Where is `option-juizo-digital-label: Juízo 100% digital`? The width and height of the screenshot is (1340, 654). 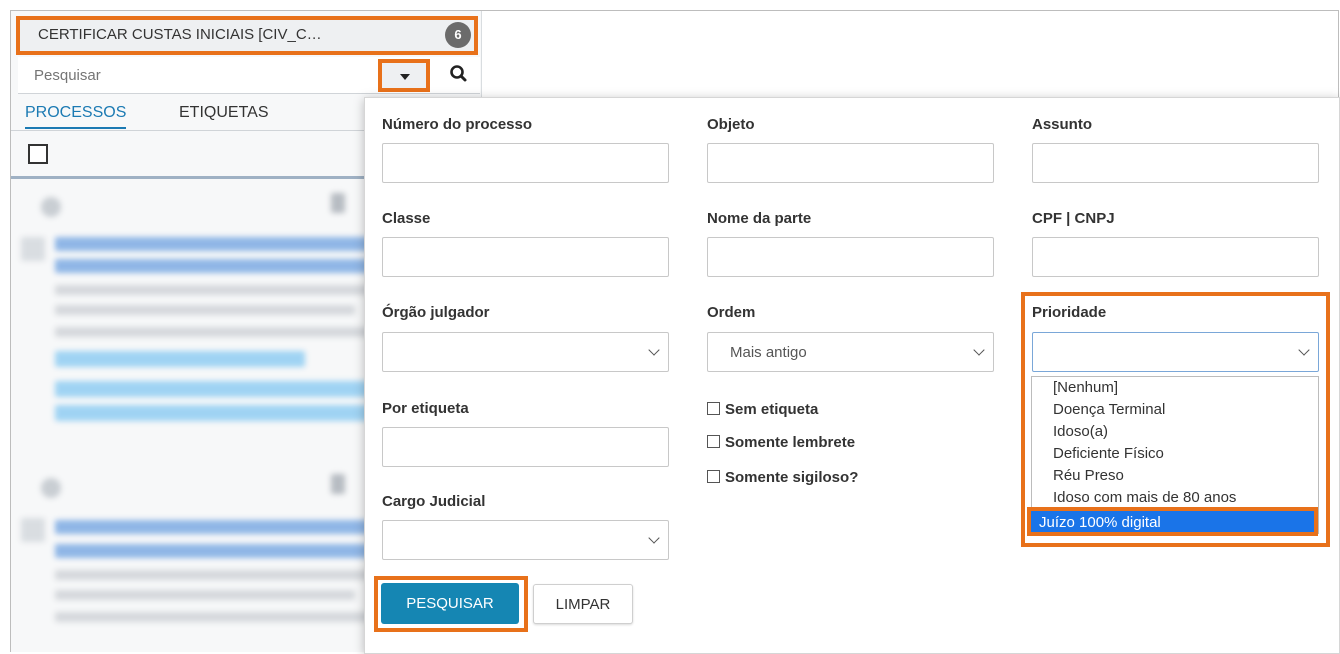 option-juizo-digital-label: Juízo 100% digital is located at coordinates (1100, 522).